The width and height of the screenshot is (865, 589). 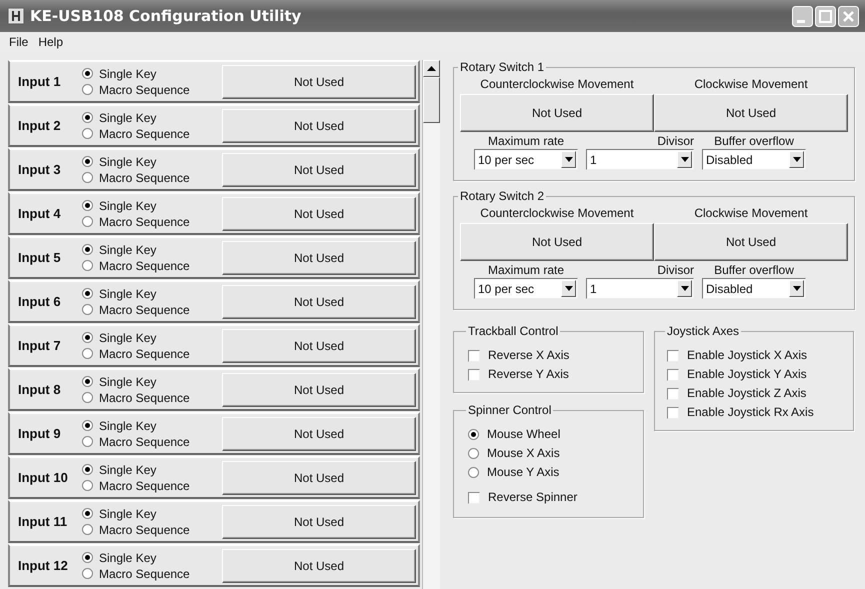 I want to click on checkbox: Enable Joystick Rx Axis, so click(x=754, y=412).